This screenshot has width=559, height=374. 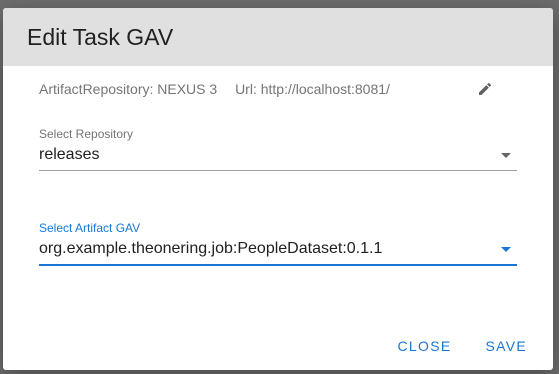 What do you see at coordinates (278, 149) in the screenshot?
I see `select-repository-field: Select Repository releases` at bounding box center [278, 149].